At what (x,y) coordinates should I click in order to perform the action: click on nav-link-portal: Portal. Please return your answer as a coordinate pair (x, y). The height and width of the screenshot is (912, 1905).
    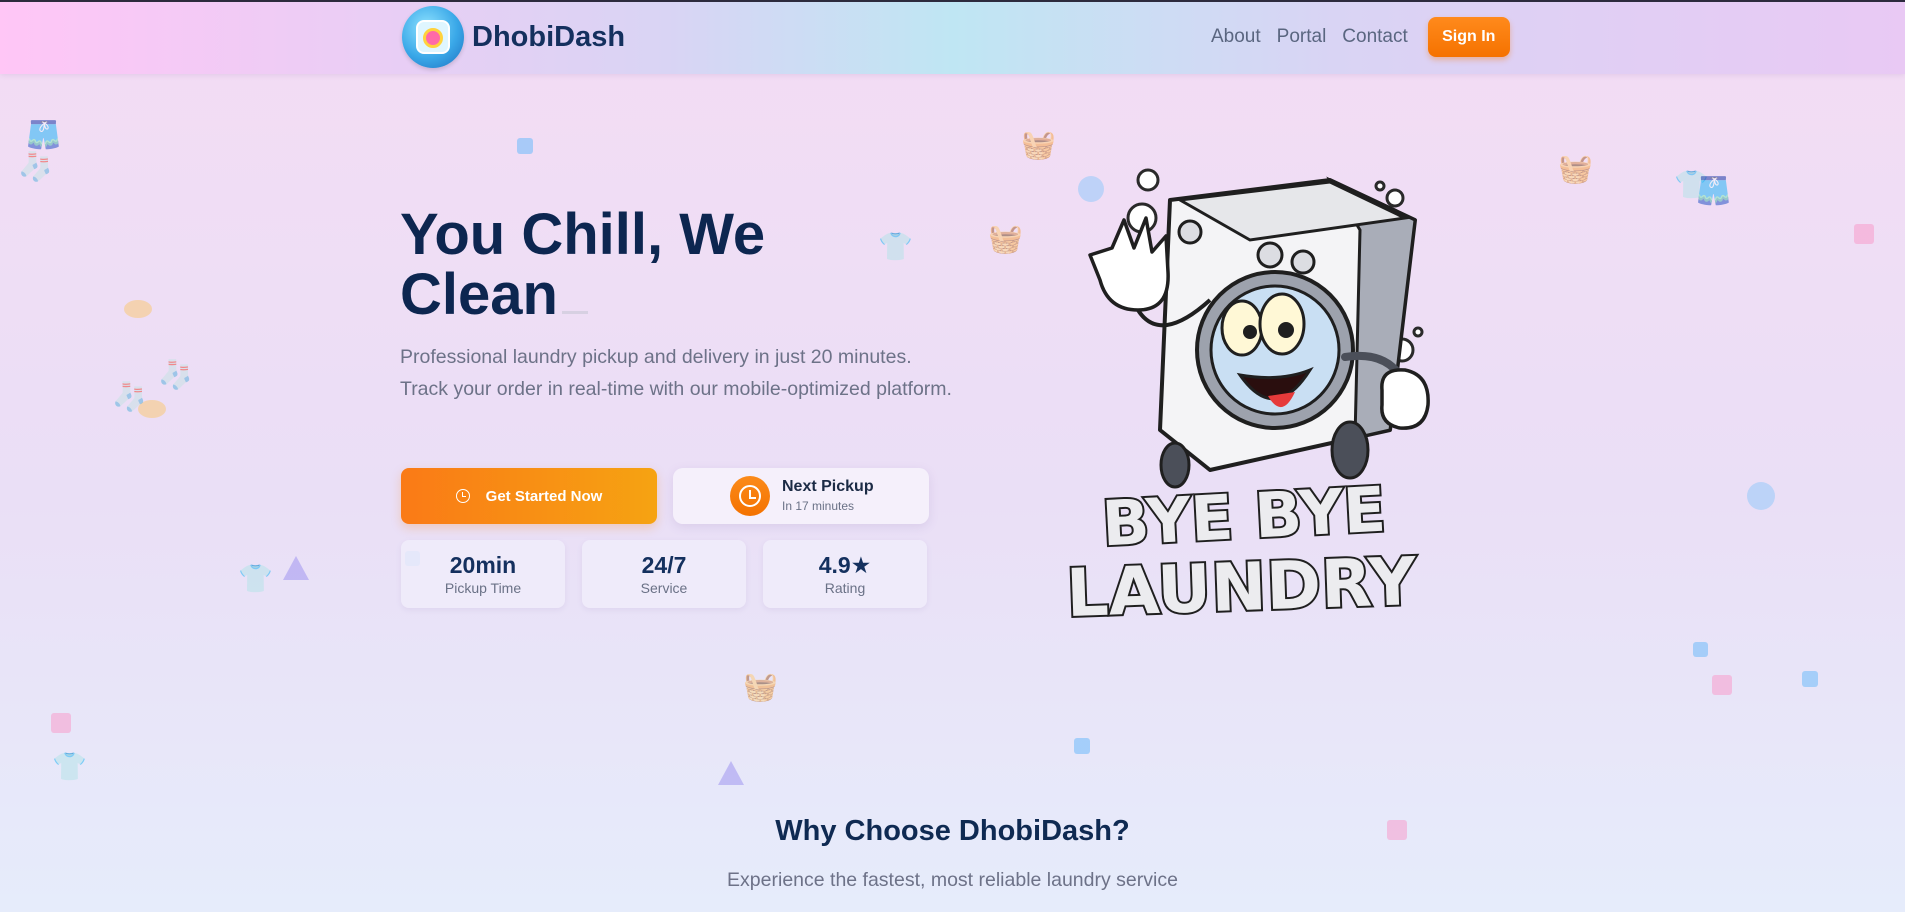
    Looking at the image, I should click on (1302, 37).